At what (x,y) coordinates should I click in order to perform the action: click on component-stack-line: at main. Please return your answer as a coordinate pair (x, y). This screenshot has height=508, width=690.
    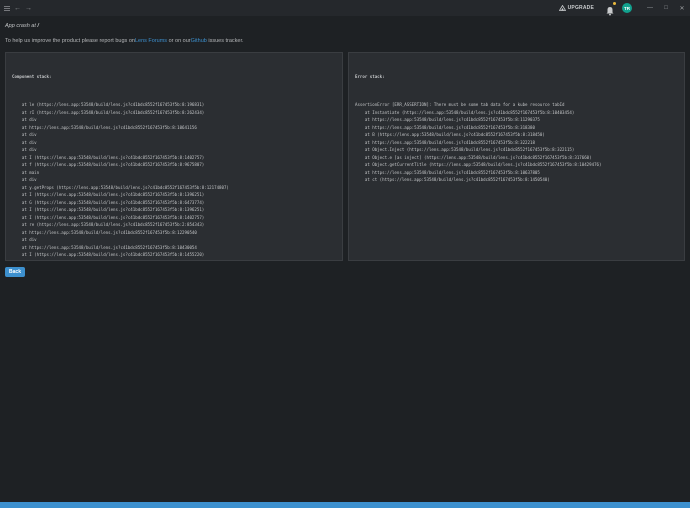
    Looking at the image, I should click on (26, 172).